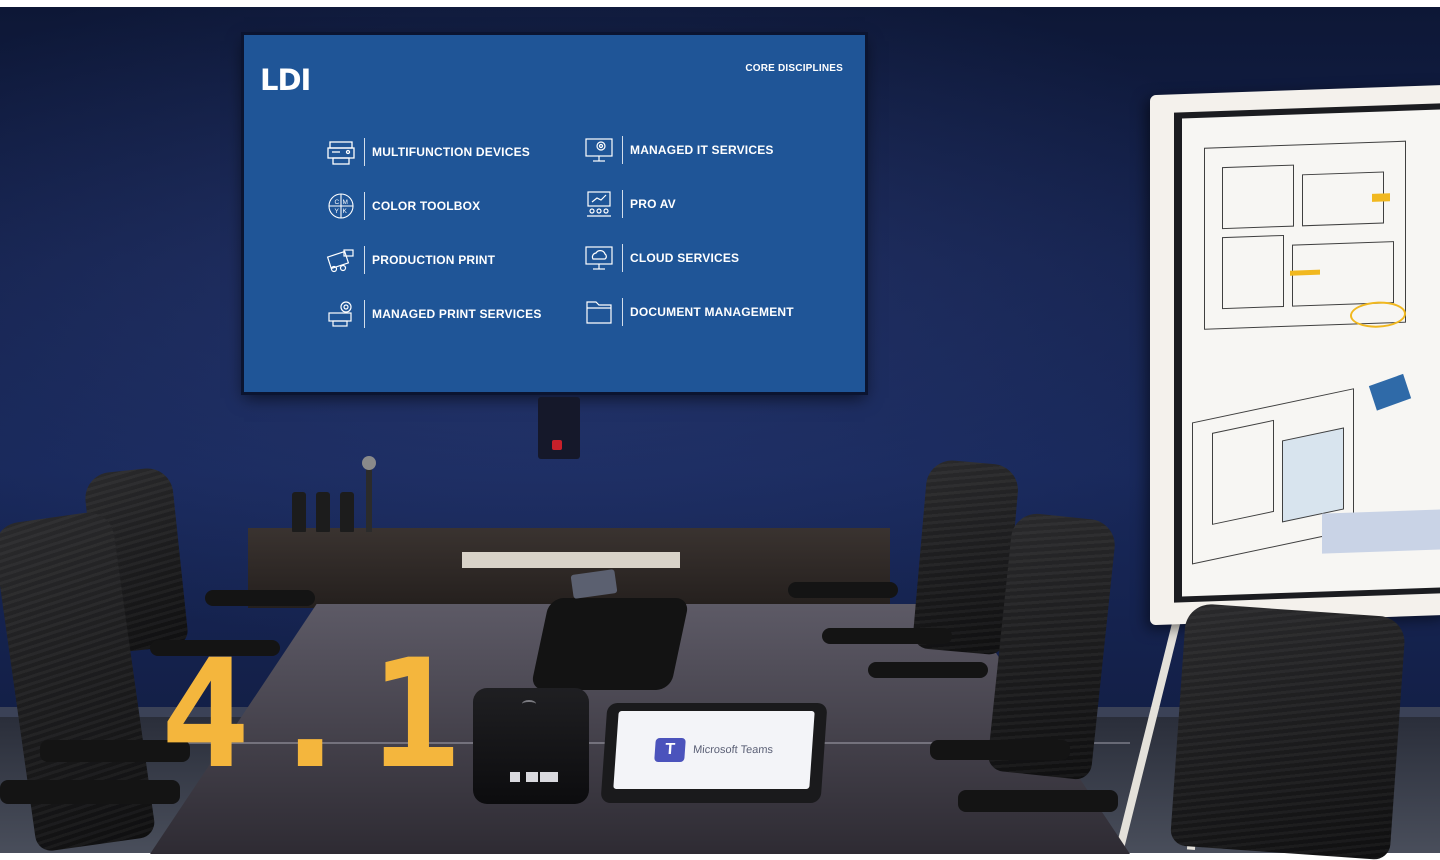 This screenshot has width=1440, height=860. I want to click on svg-text: K, so click(345, 211).